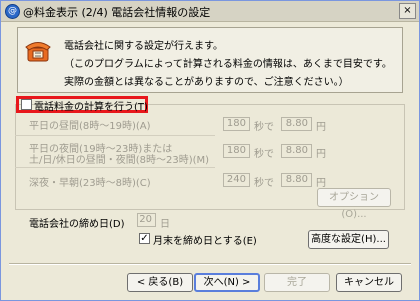  I want to click on calc-checkbox-label: 電話料金の計算を行う(T), so click(91, 105).